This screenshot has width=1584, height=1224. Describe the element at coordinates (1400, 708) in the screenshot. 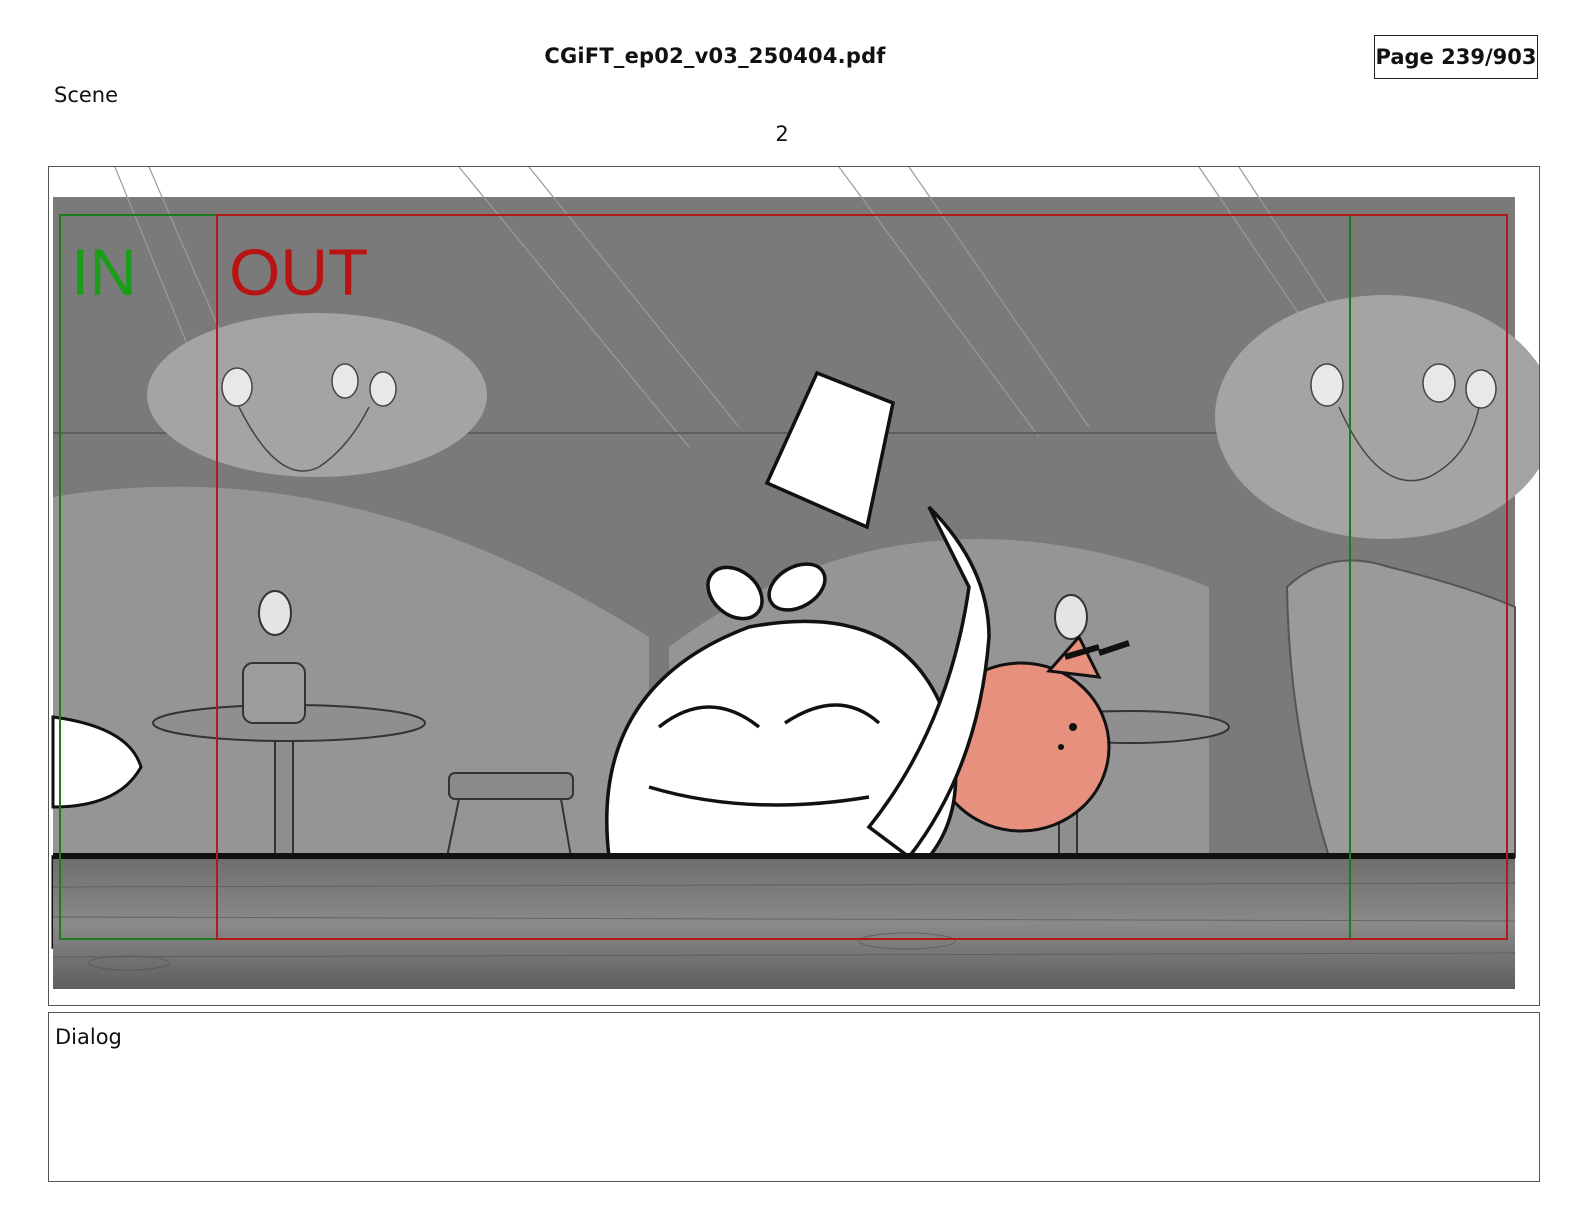

I see `armchair` at that location.